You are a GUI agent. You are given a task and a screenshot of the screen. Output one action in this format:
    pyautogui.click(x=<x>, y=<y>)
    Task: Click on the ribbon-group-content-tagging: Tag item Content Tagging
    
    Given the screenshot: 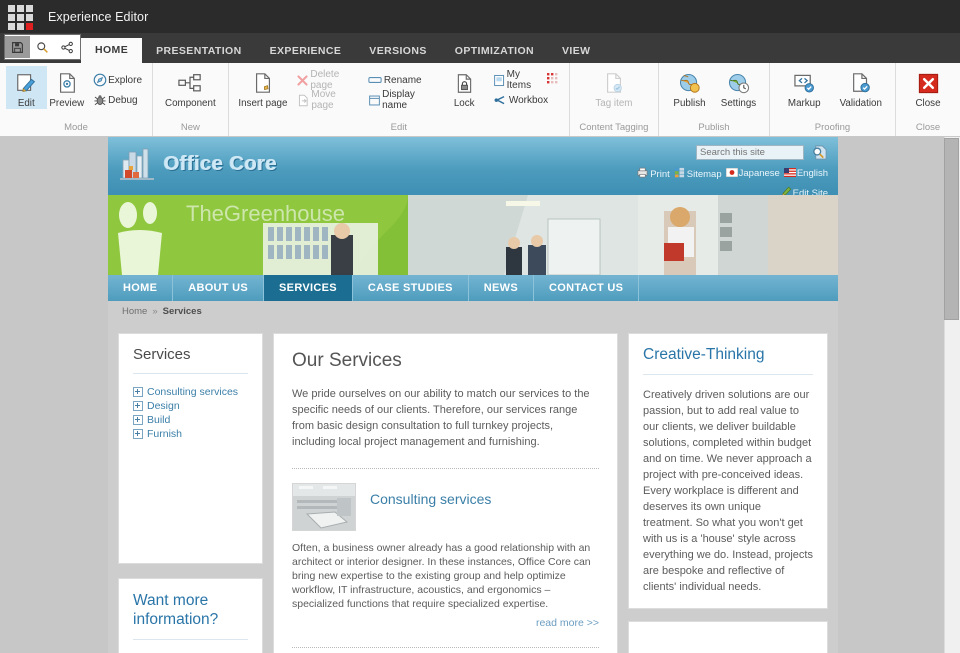 What is the action you would take?
    pyautogui.click(x=614, y=99)
    